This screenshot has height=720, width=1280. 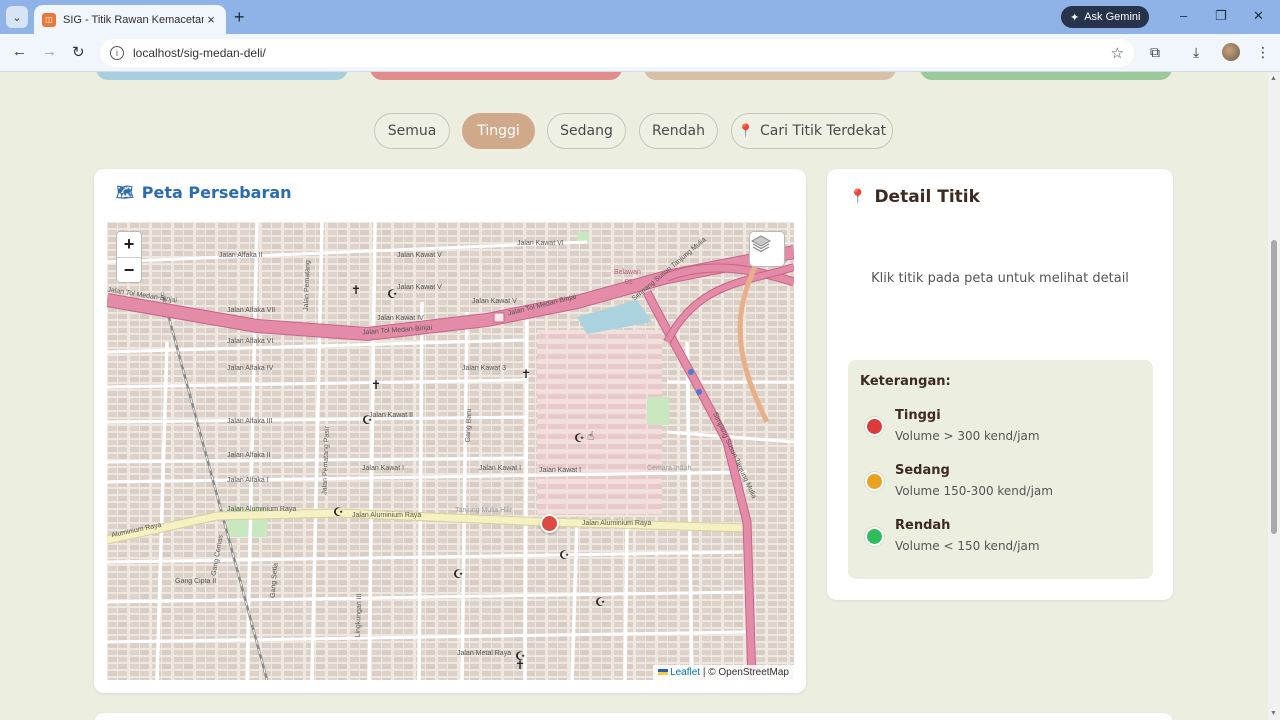 I want to click on legend-desc: Volume < 150 kend/jam, so click(x=967, y=546).